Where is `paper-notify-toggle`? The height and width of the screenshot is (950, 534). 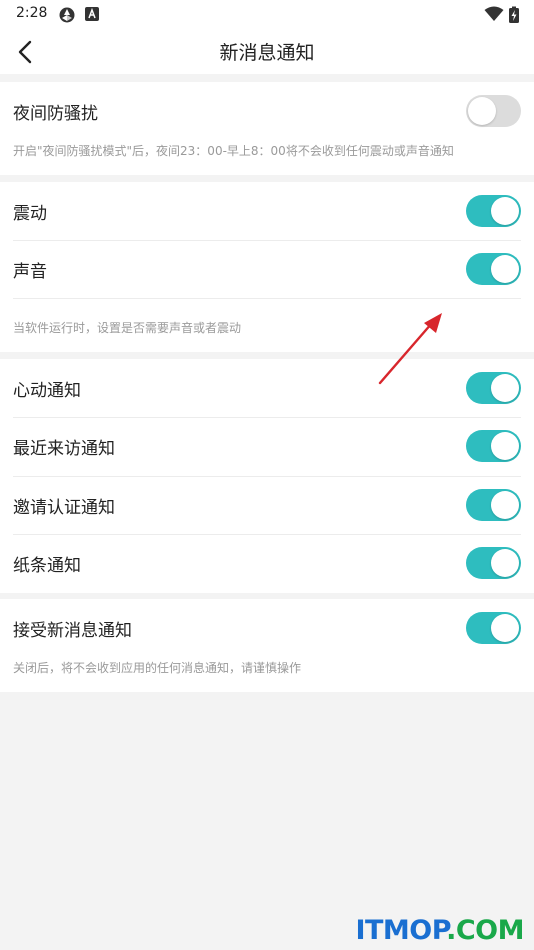 paper-notify-toggle is located at coordinates (493, 563).